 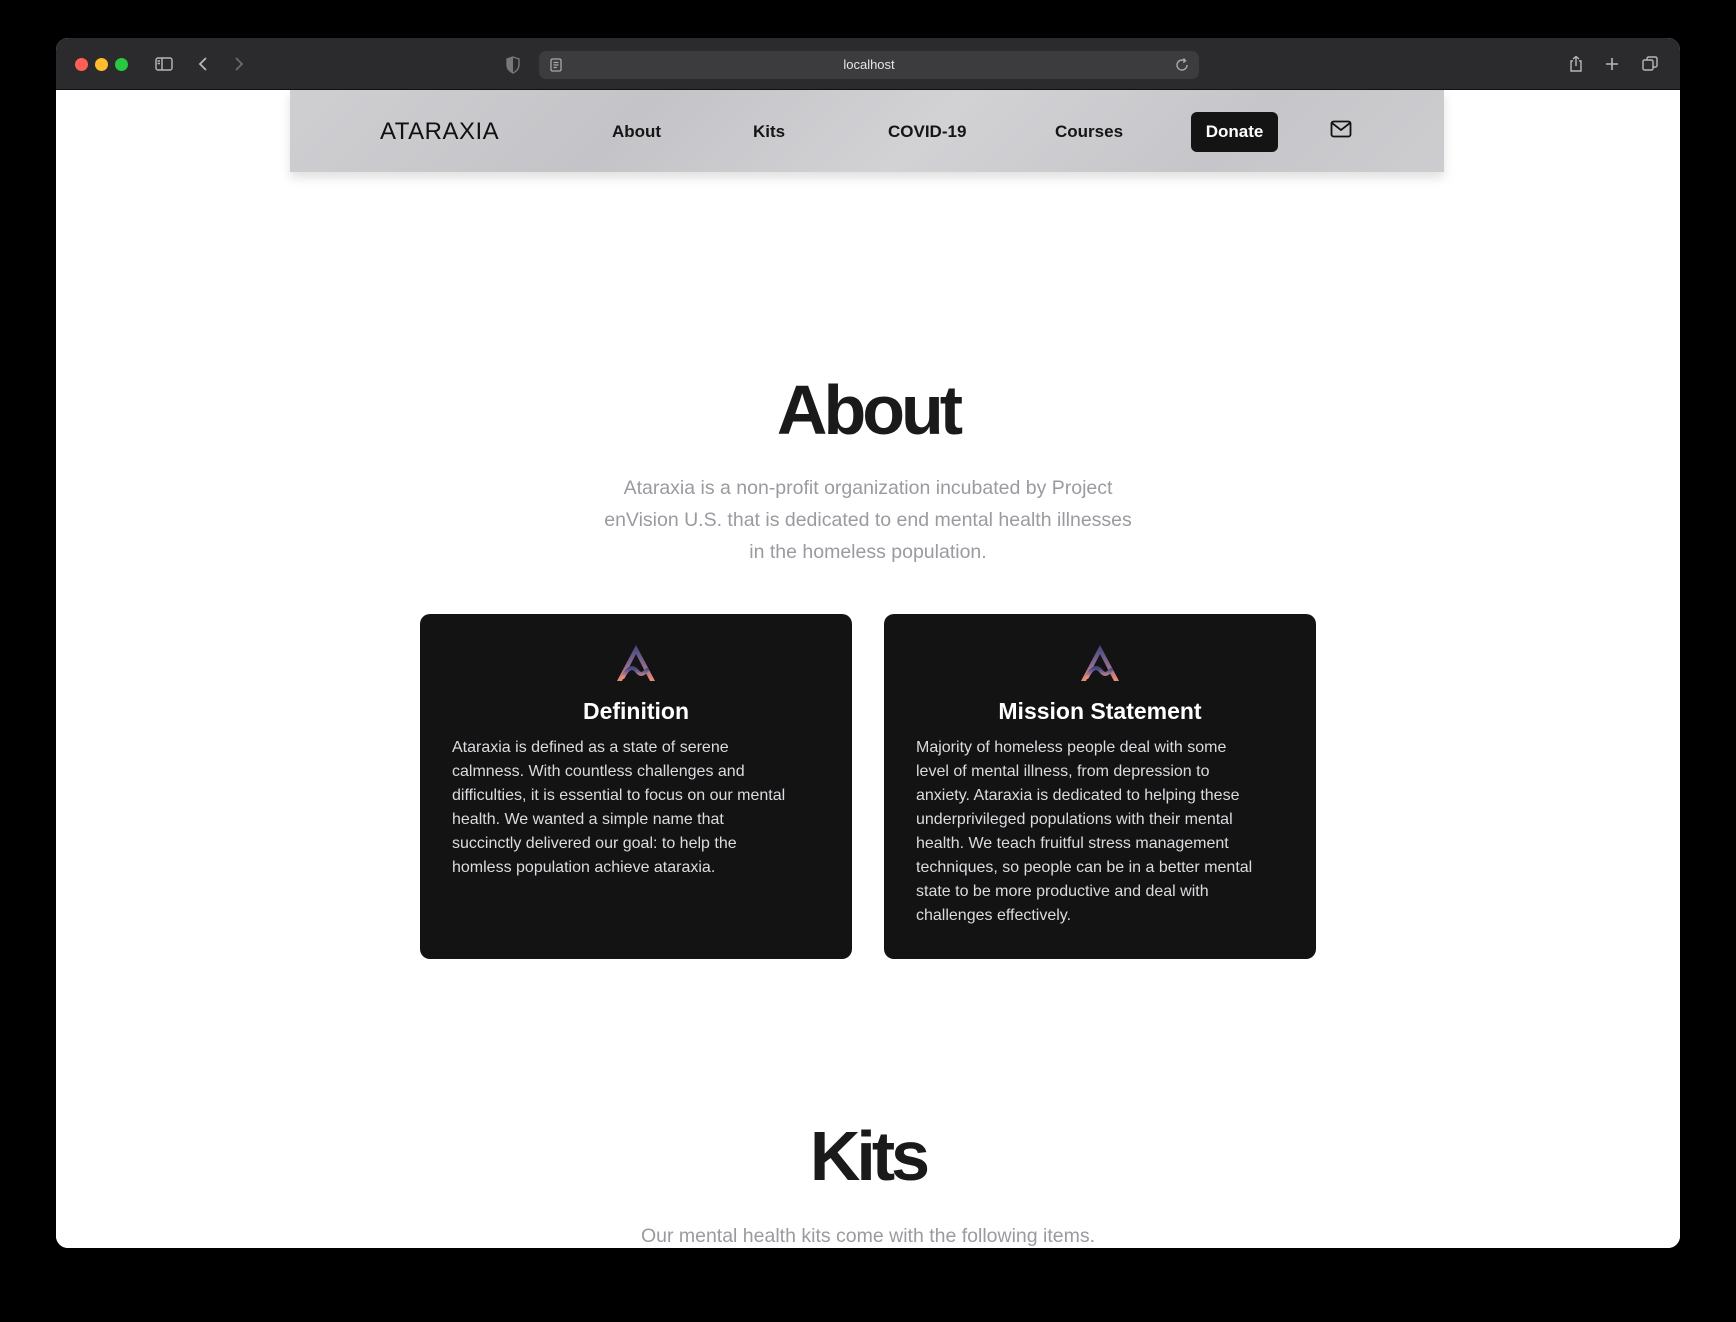 What do you see at coordinates (584, 867) in the screenshot?
I see `card-body-line: homless population achieve ataraxia.` at bounding box center [584, 867].